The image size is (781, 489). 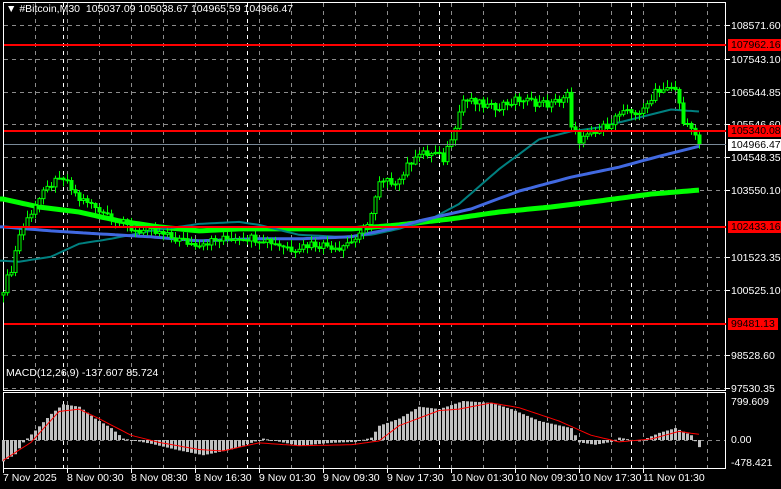 I want to click on bid-price-label: 104966.47, so click(x=754, y=144).